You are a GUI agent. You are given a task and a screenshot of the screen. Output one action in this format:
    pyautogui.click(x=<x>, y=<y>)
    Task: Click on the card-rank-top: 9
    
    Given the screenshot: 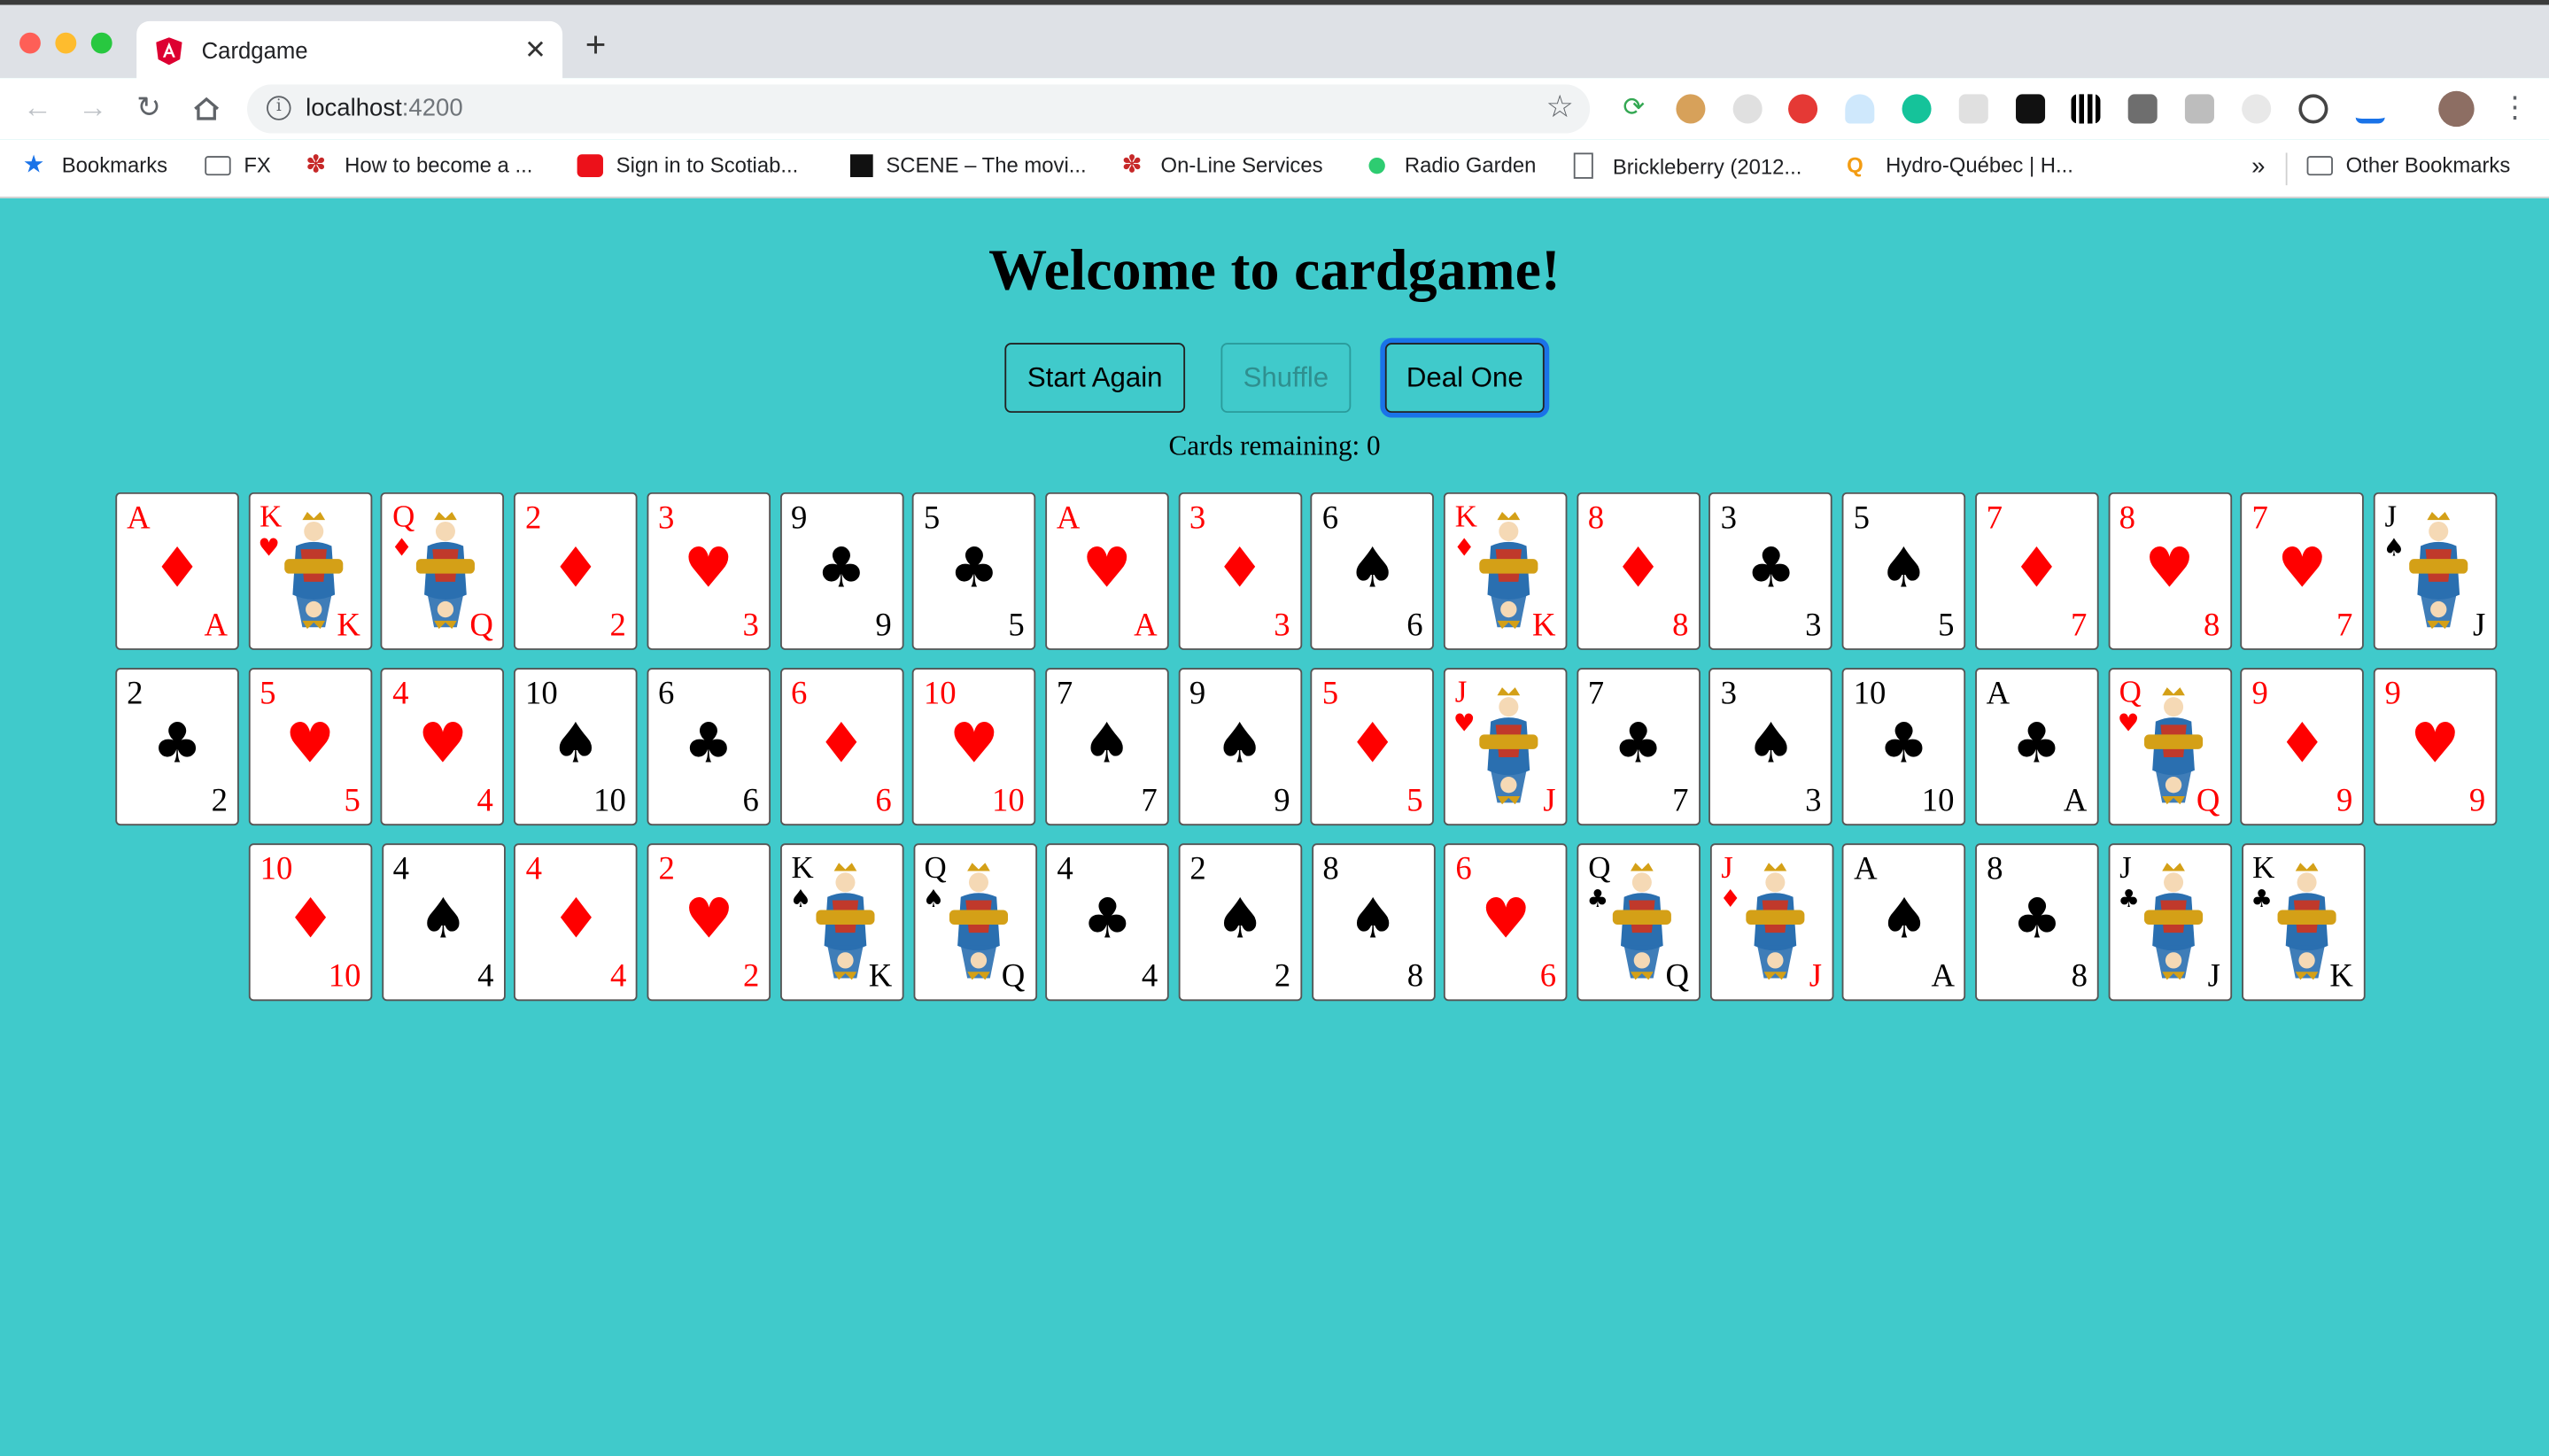 What is the action you would take?
    pyautogui.click(x=2392, y=694)
    